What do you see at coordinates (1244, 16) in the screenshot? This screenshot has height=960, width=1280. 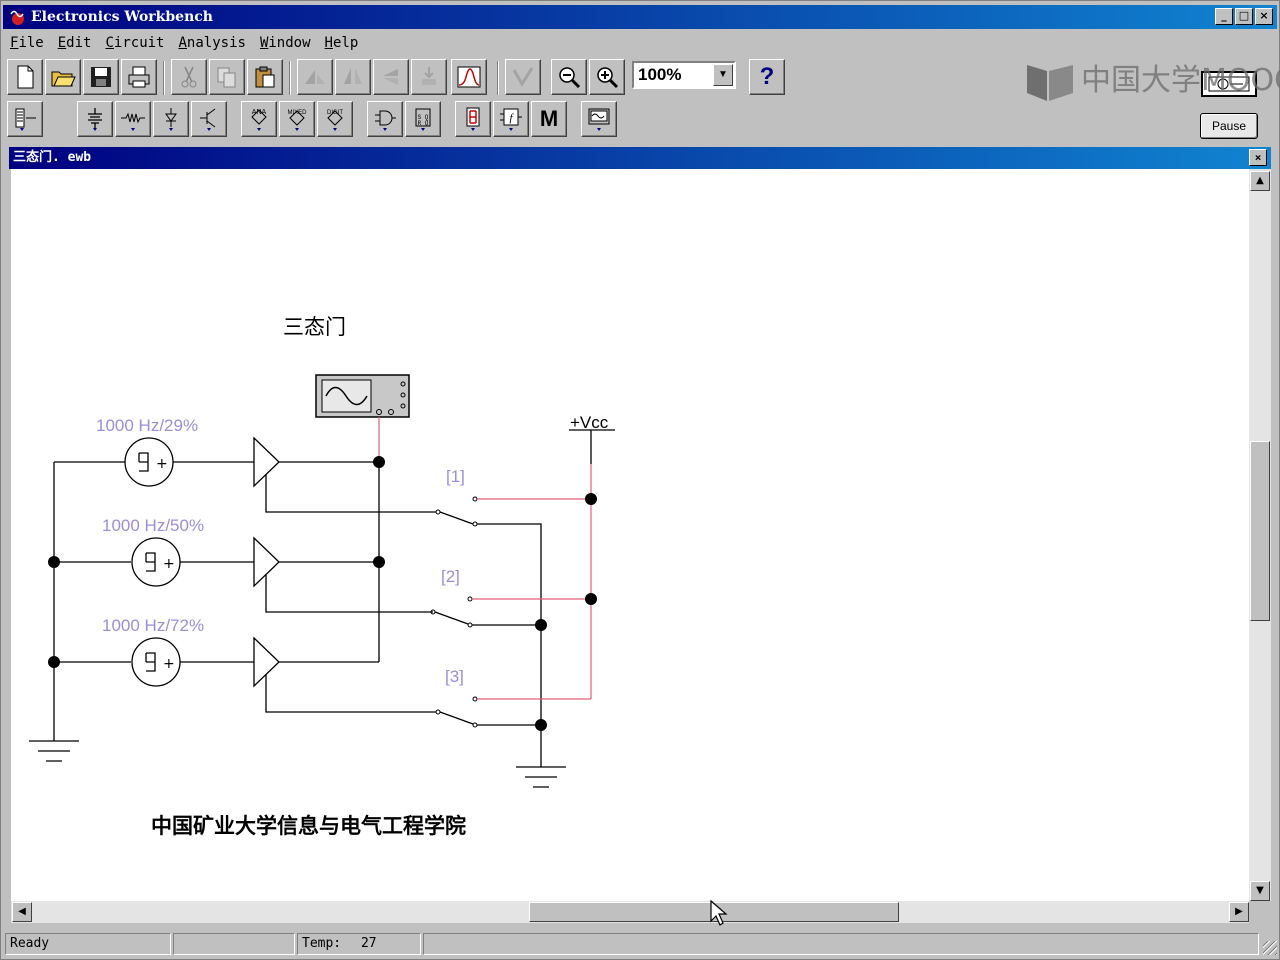 I see `maximize-button: □` at bounding box center [1244, 16].